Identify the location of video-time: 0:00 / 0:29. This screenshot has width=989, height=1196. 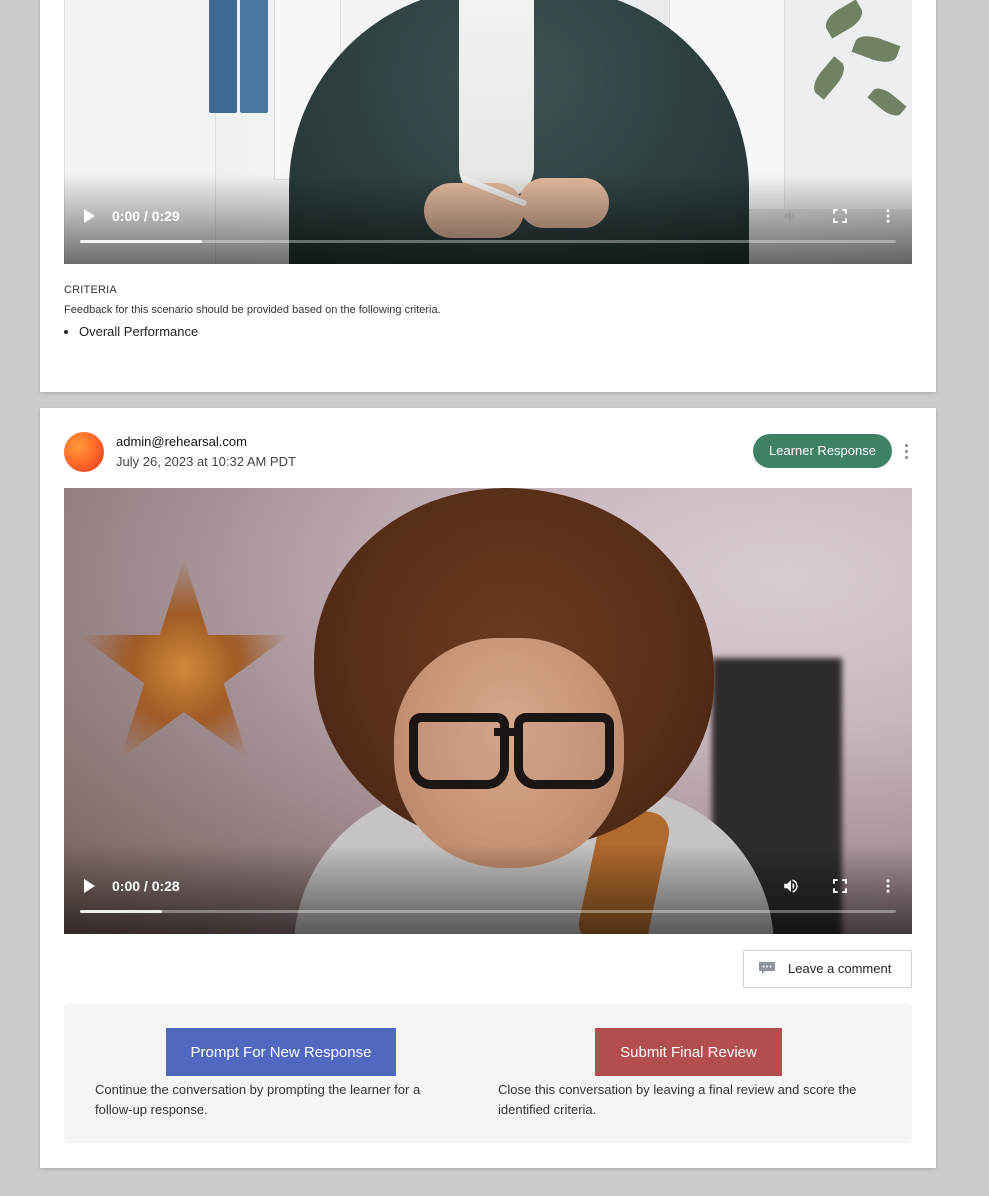
(146, 216).